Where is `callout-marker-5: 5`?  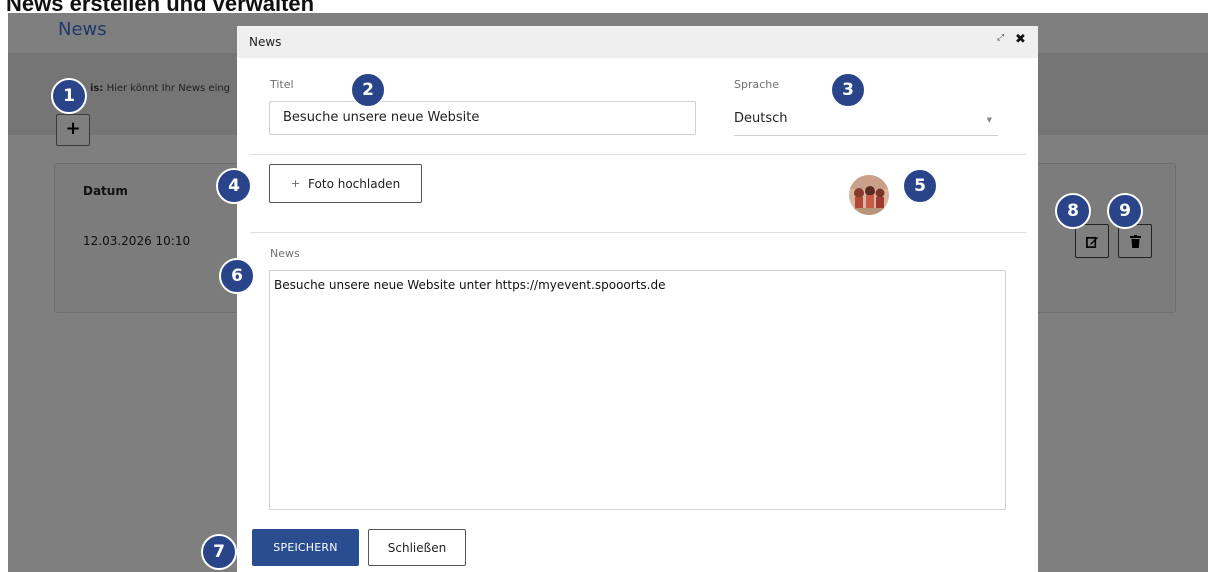 callout-marker-5: 5 is located at coordinates (920, 186).